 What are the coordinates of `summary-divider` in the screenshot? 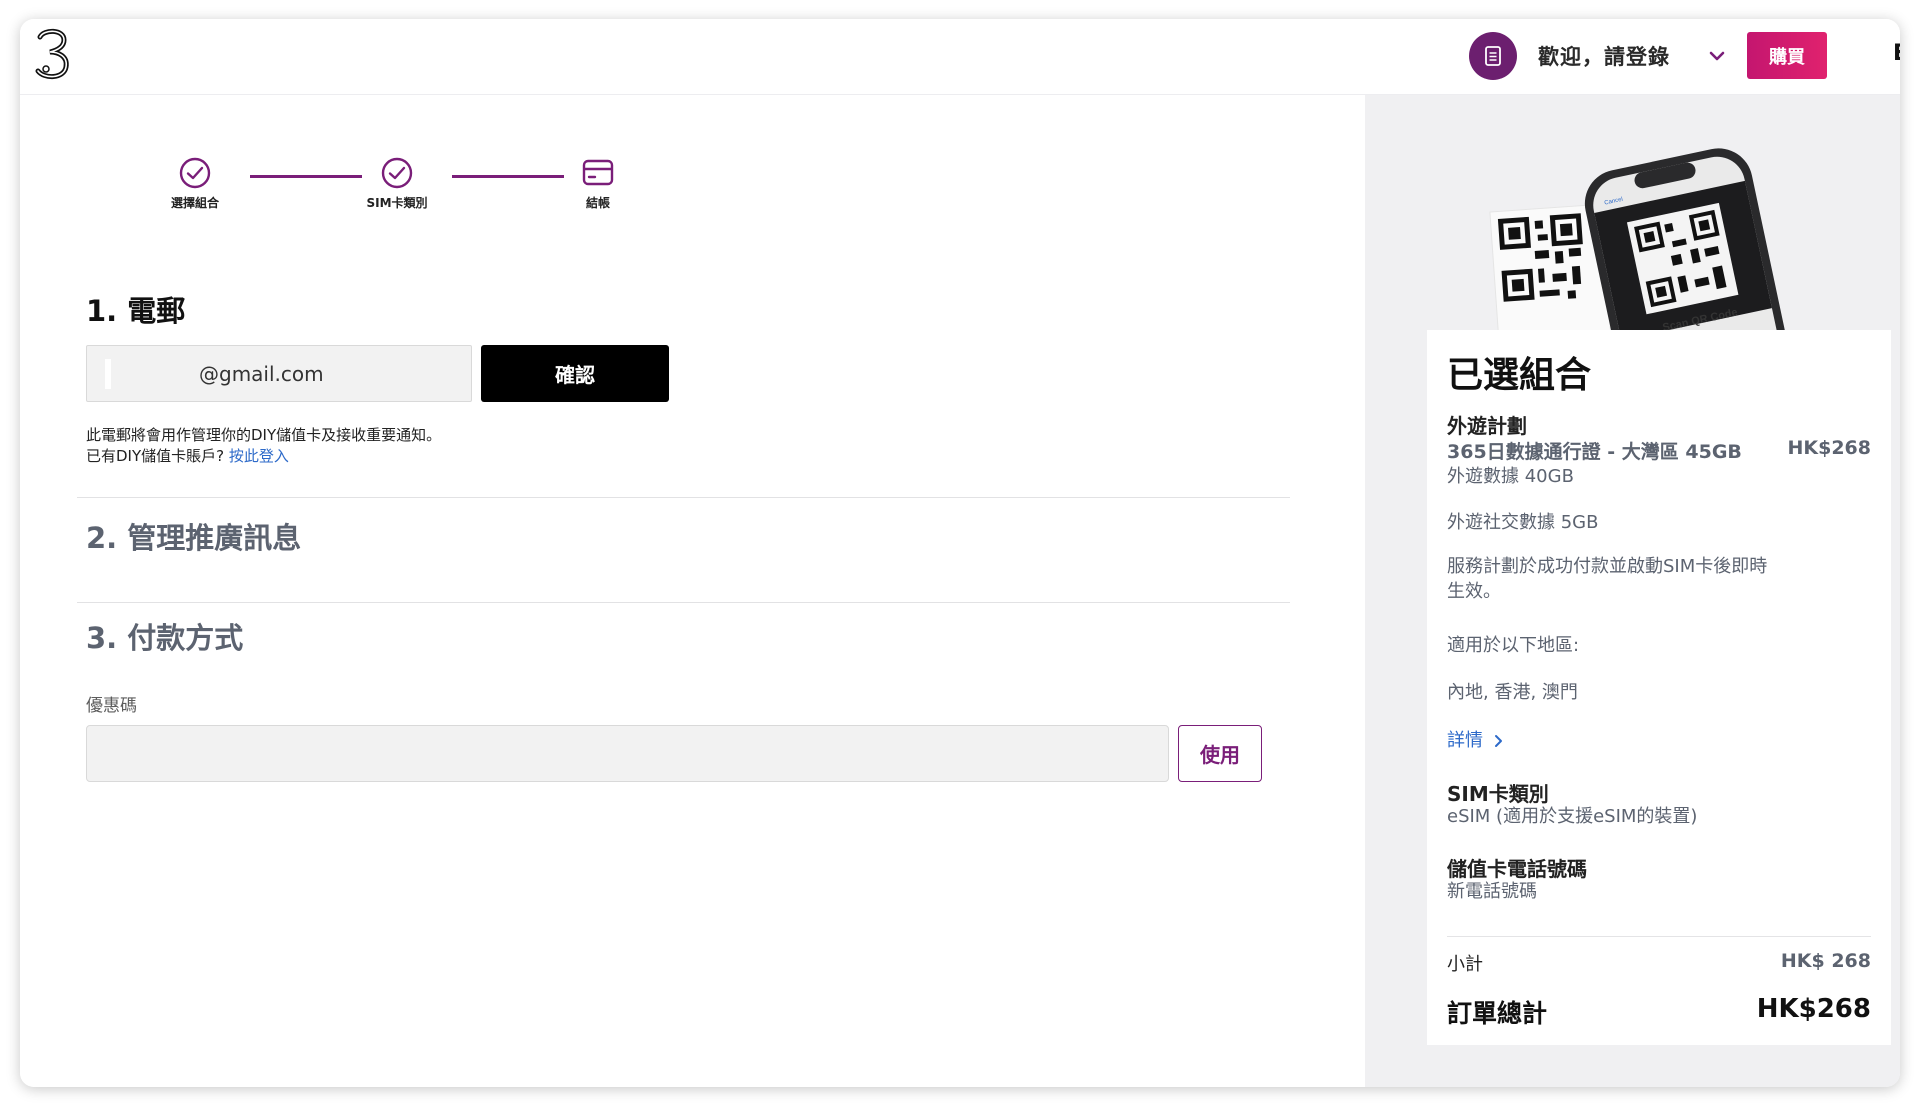 It's located at (1659, 936).